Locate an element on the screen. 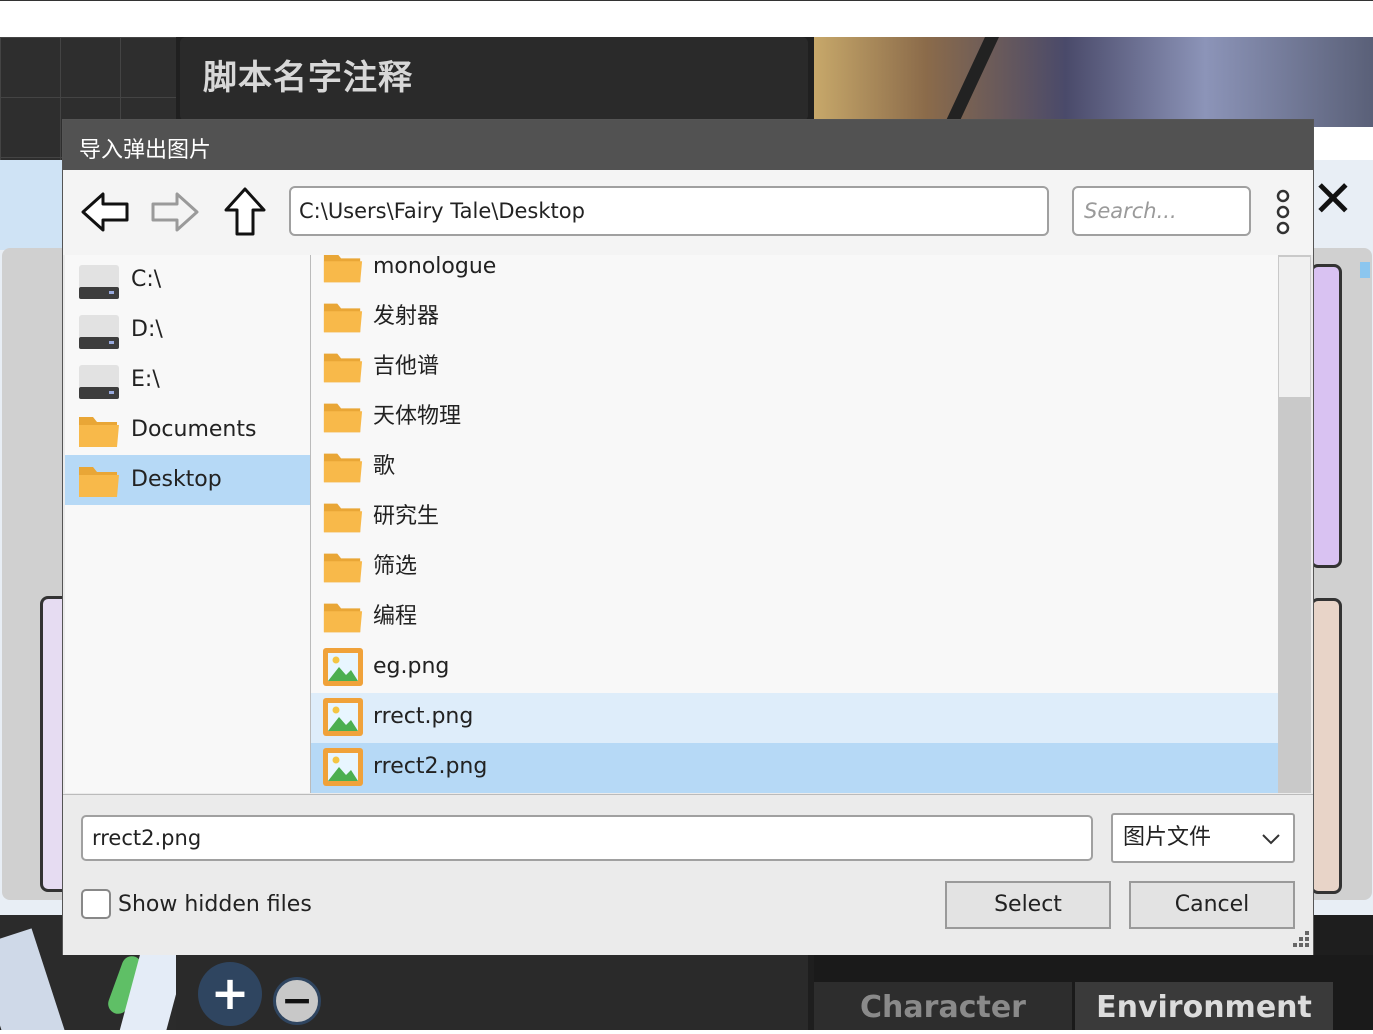 The width and height of the screenshot is (1373, 1034). select-button: Select is located at coordinates (1028, 905).